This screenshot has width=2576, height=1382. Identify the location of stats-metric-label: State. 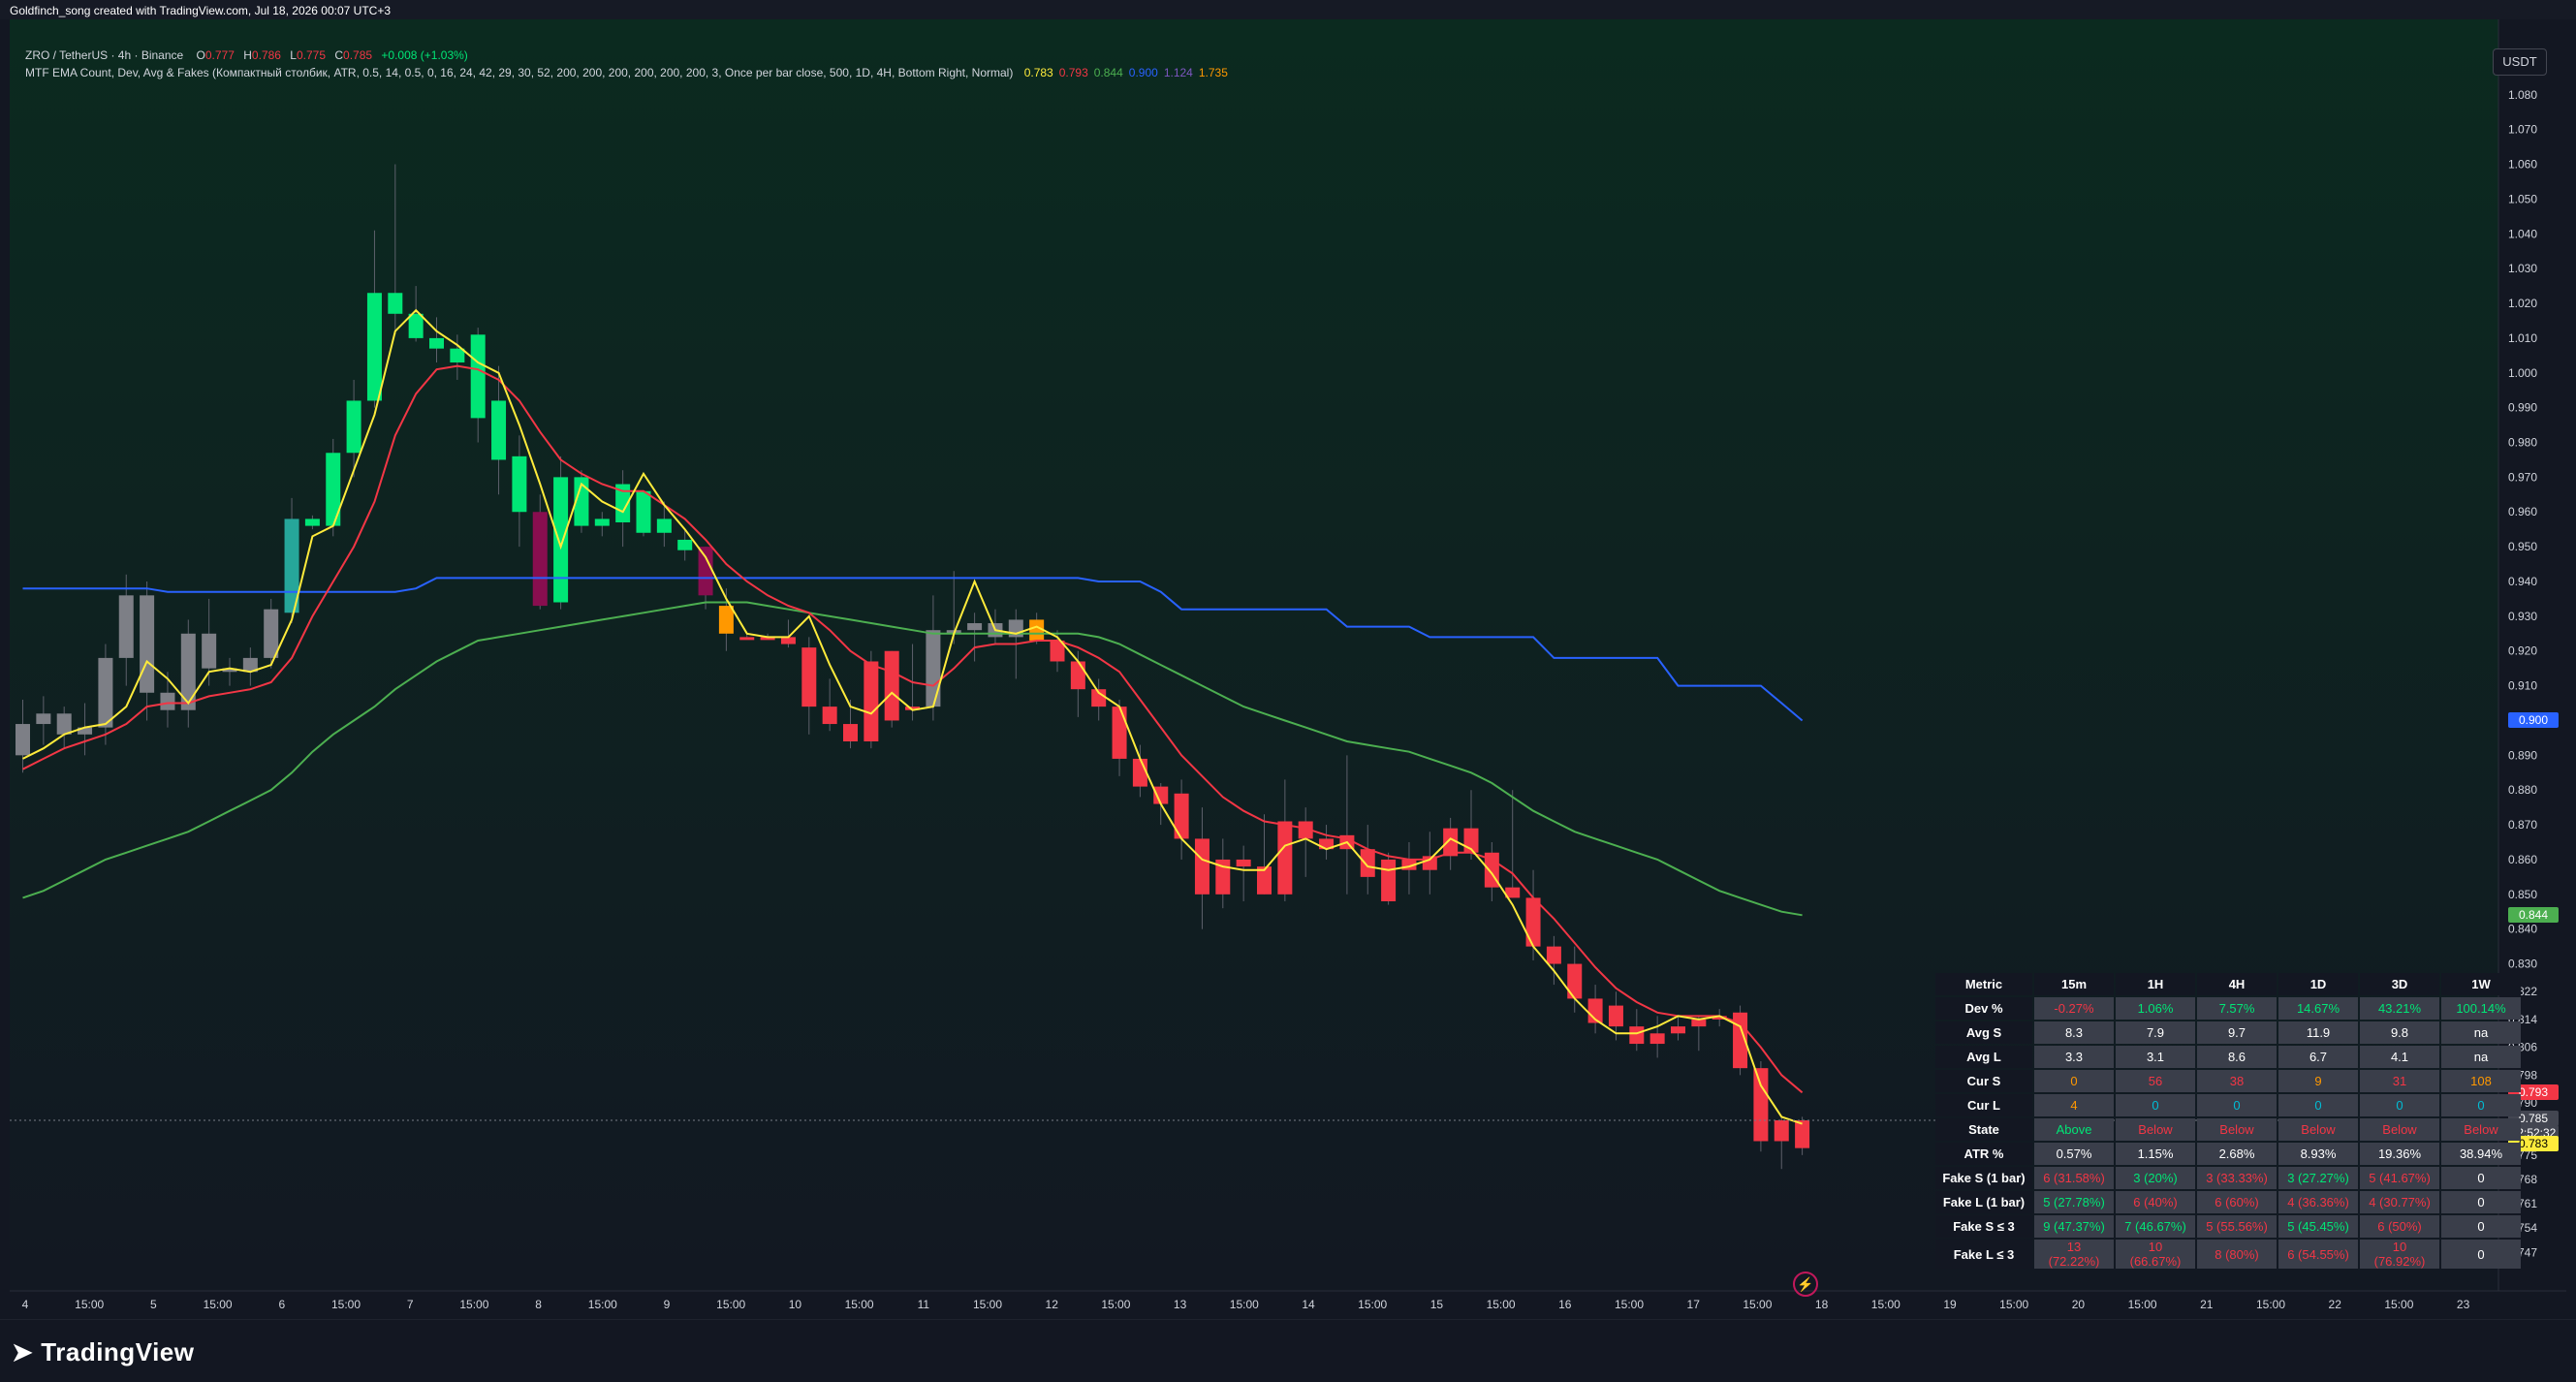
(1983, 1129).